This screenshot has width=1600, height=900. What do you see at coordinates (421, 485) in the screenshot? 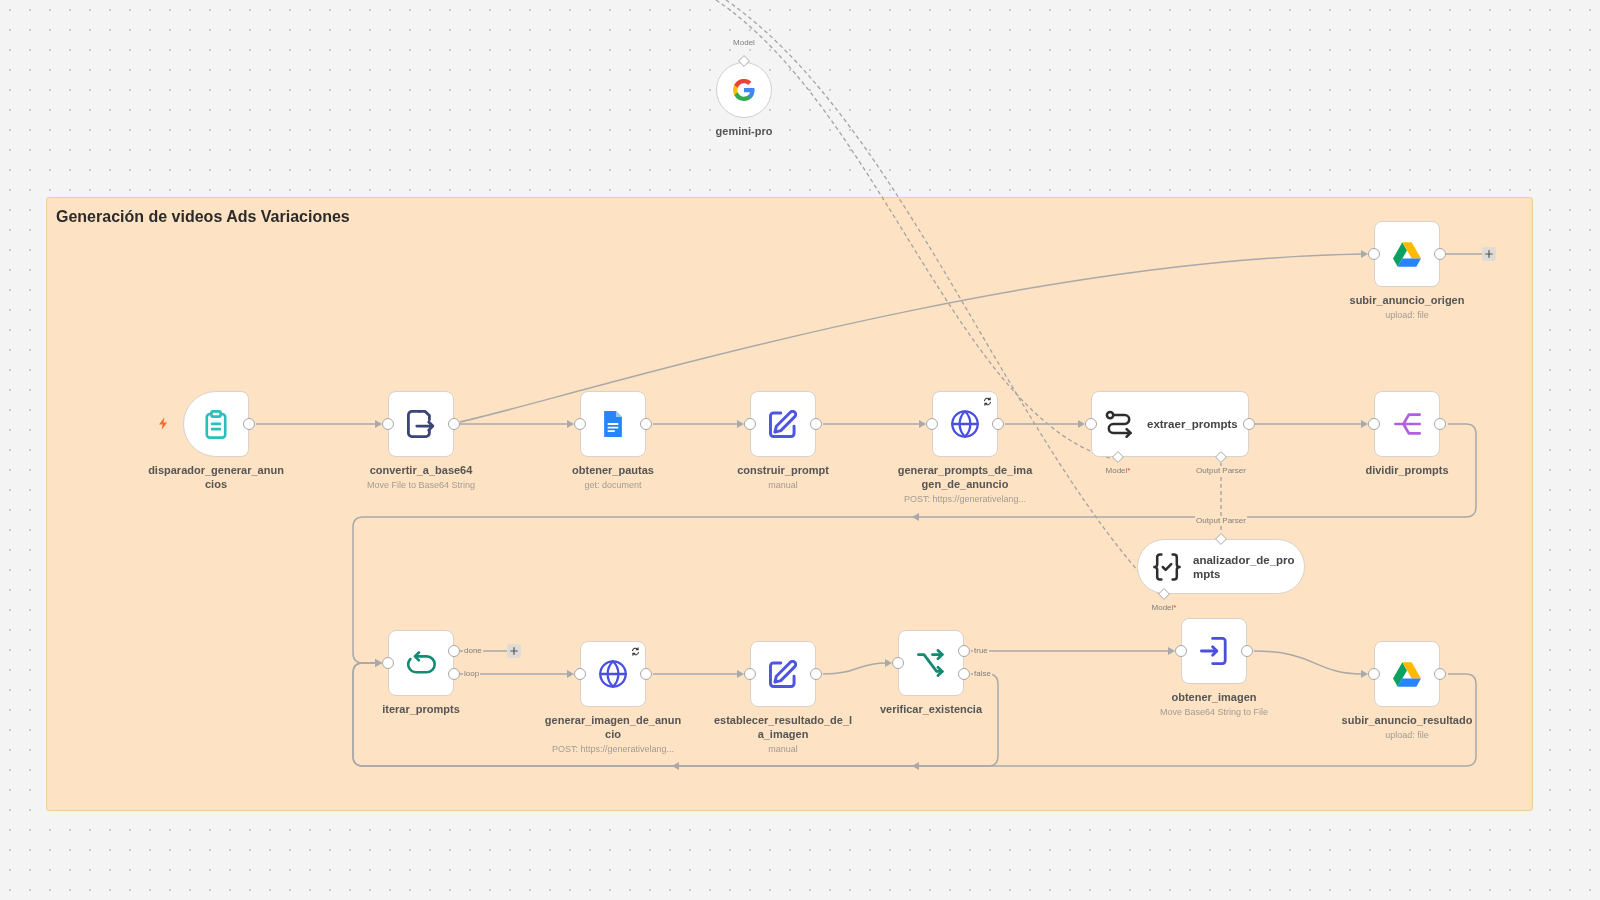
I see `node-subtitle: Move File to Base64 String` at bounding box center [421, 485].